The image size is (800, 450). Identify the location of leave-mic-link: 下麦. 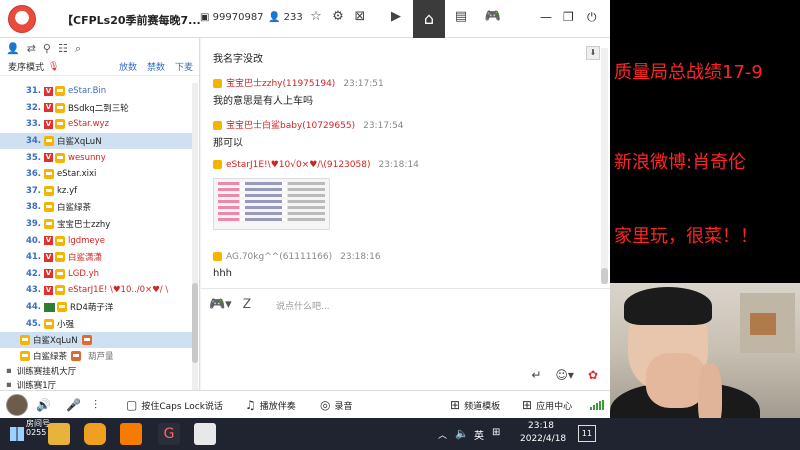
(184, 66).